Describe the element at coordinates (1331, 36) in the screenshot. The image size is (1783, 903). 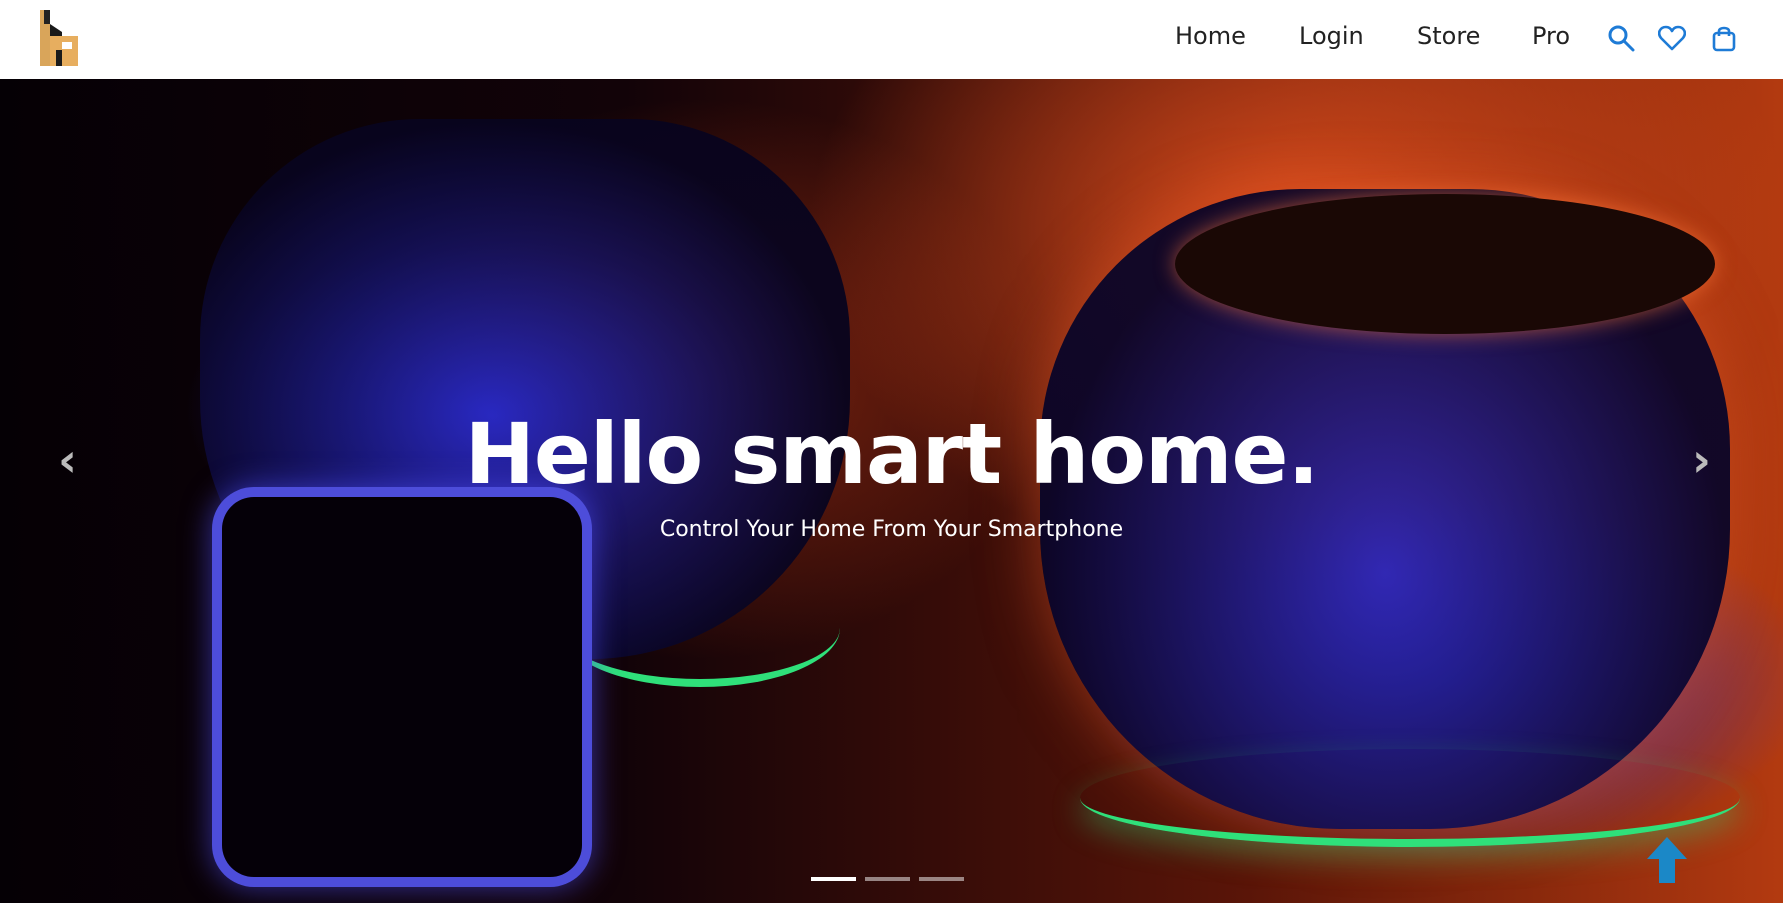
I see `nav-login-link: Login` at that location.